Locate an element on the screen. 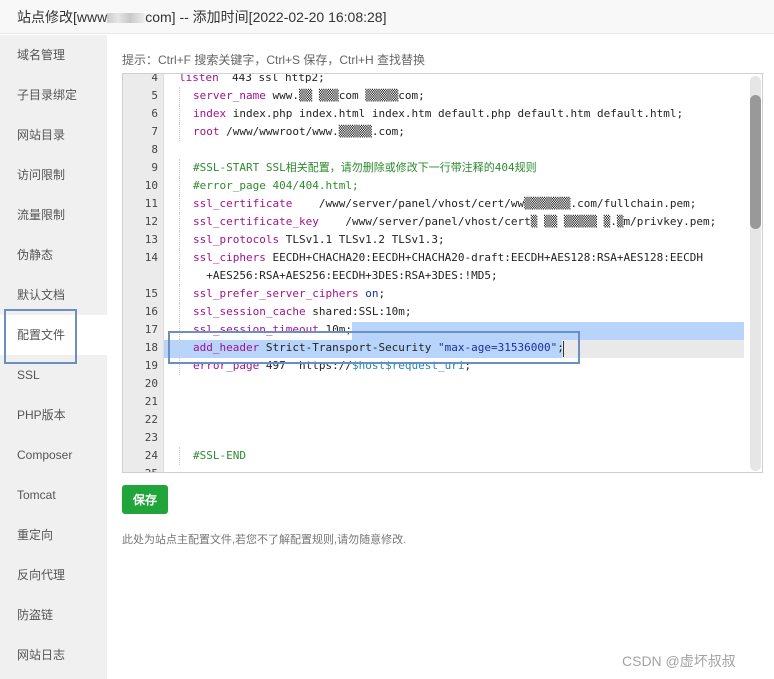 Image resolution: width=774 pixels, height=679 pixels. code-line: 10 #error_page 404/404.html; is located at coordinates (433, 186).